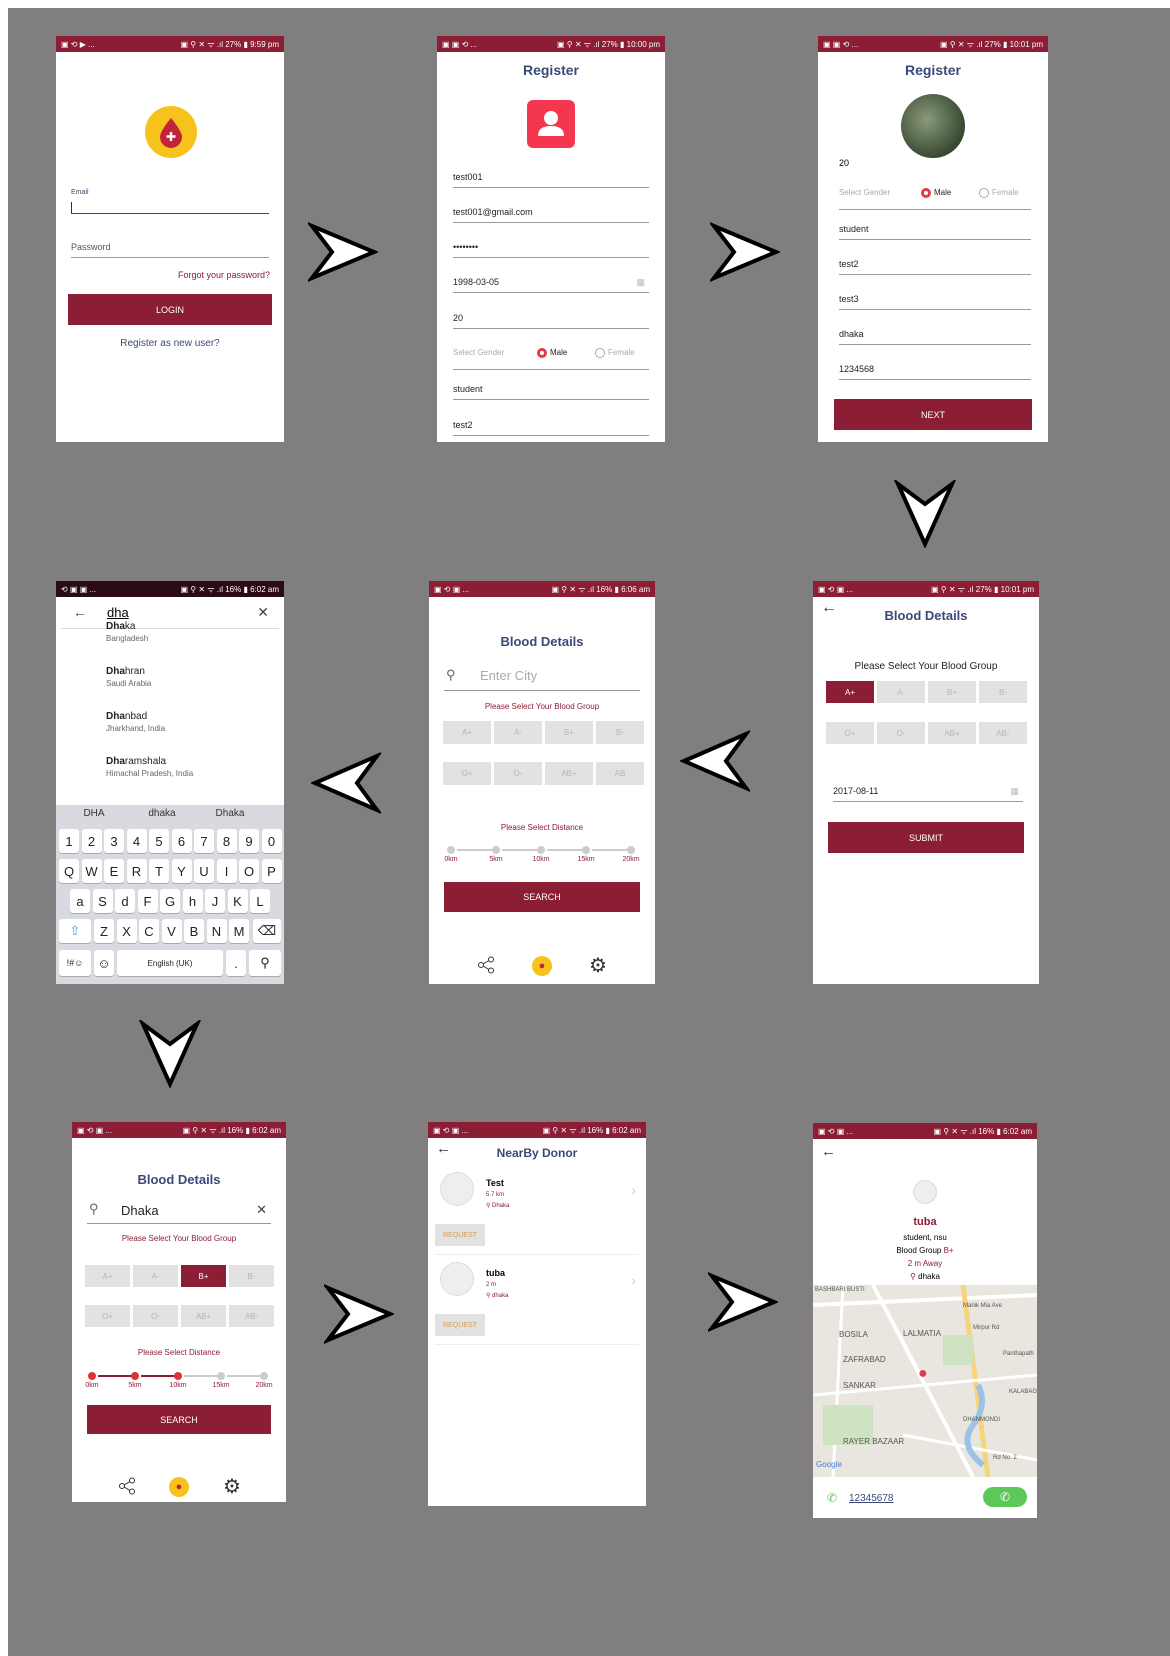 The width and height of the screenshot is (1170, 1656). Describe the element at coordinates (91, 841) in the screenshot. I see `keyboard-key: 2` at that location.